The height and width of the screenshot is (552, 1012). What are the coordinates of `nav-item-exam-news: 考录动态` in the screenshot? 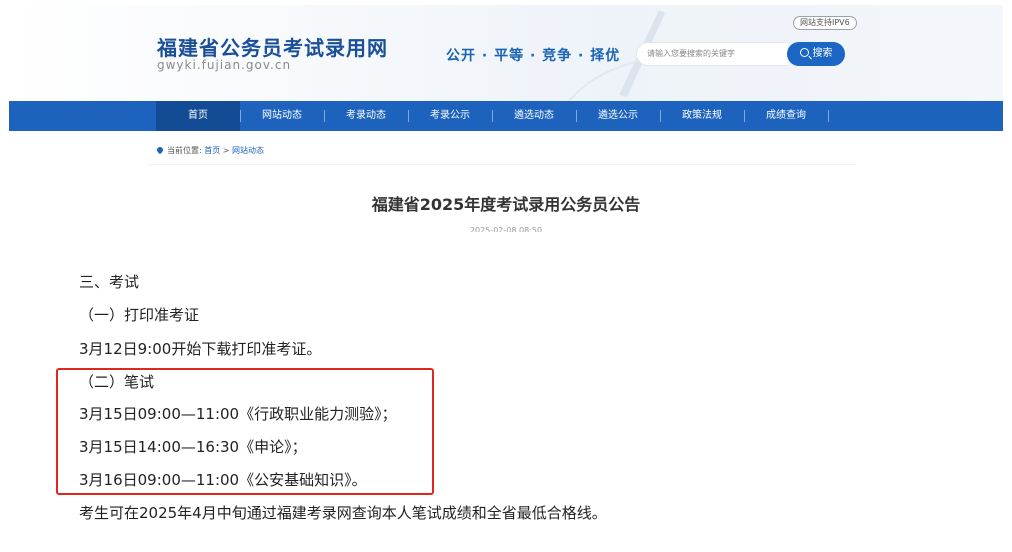 It's located at (366, 116).